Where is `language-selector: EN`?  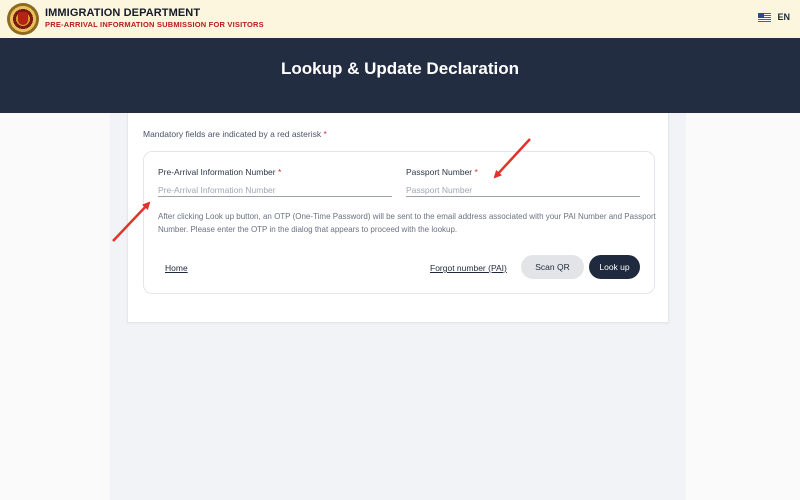 language-selector: EN is located at coordinates (774, 17).